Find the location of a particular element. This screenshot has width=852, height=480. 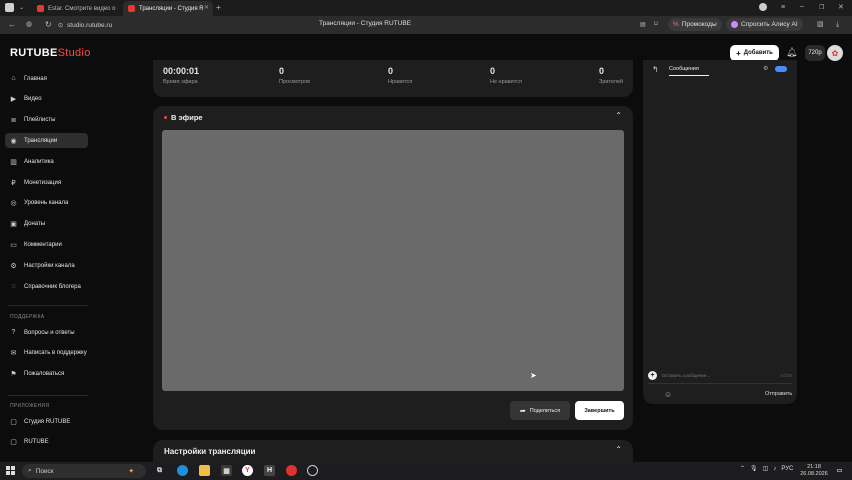

app-red-icon is located at coordinates (291, 470).